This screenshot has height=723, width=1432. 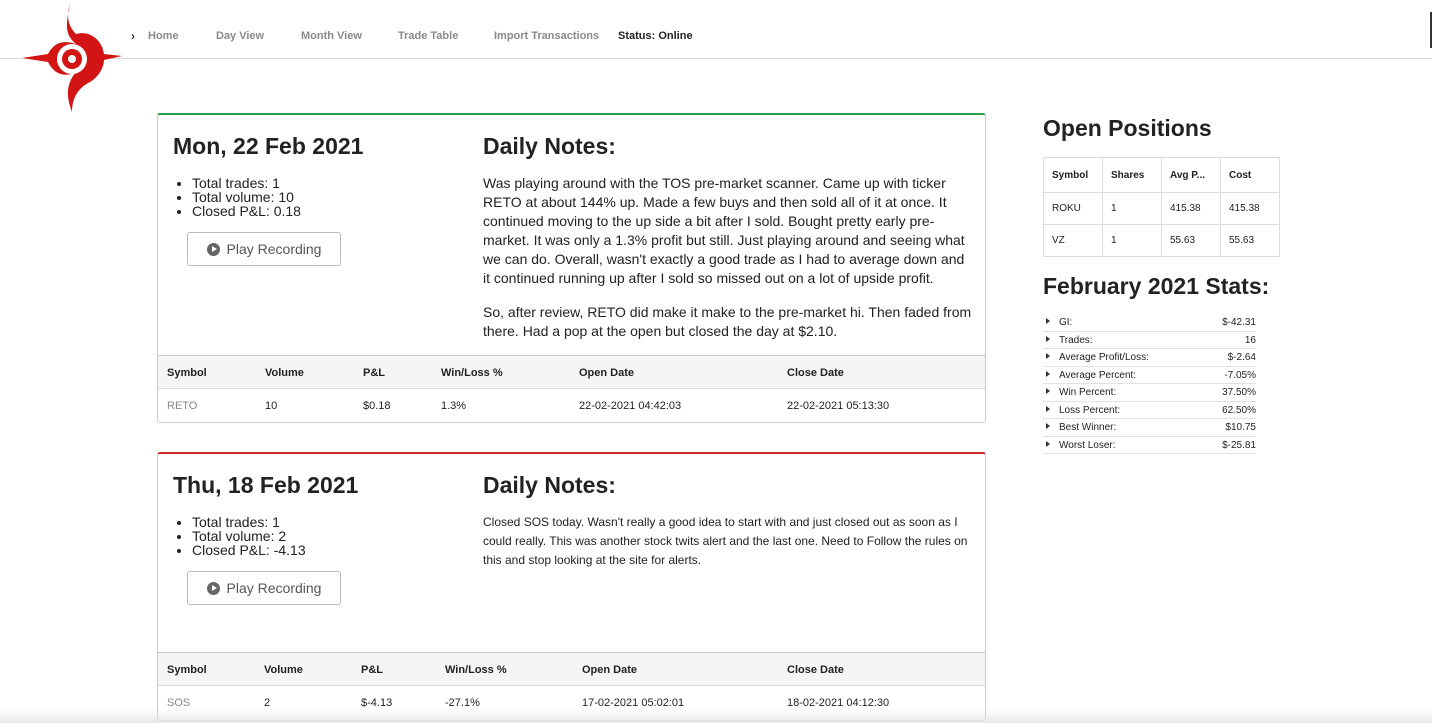 I want to click on logo-icon, so click(x=71, y=58).